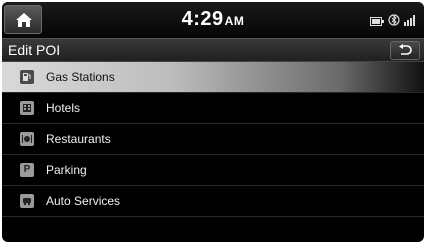 The image size is (427, 245). I want to click on back-button, so click(405, 50).